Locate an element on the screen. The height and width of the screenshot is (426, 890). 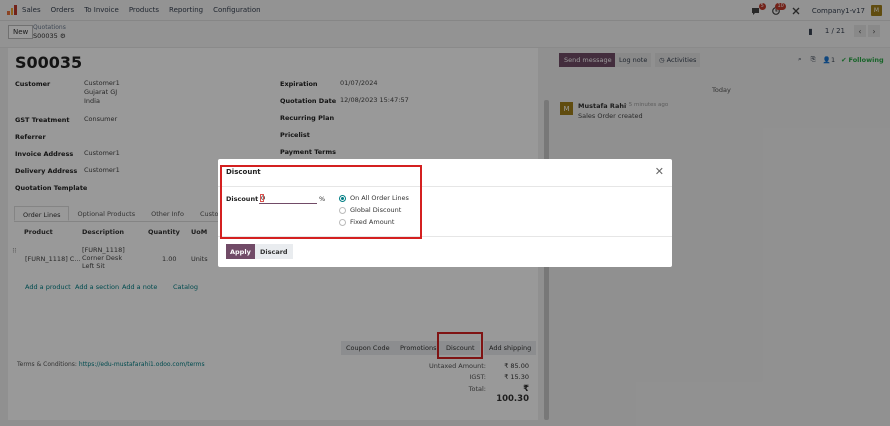
dialog-content-highlight is located at coordinates (321, 202).